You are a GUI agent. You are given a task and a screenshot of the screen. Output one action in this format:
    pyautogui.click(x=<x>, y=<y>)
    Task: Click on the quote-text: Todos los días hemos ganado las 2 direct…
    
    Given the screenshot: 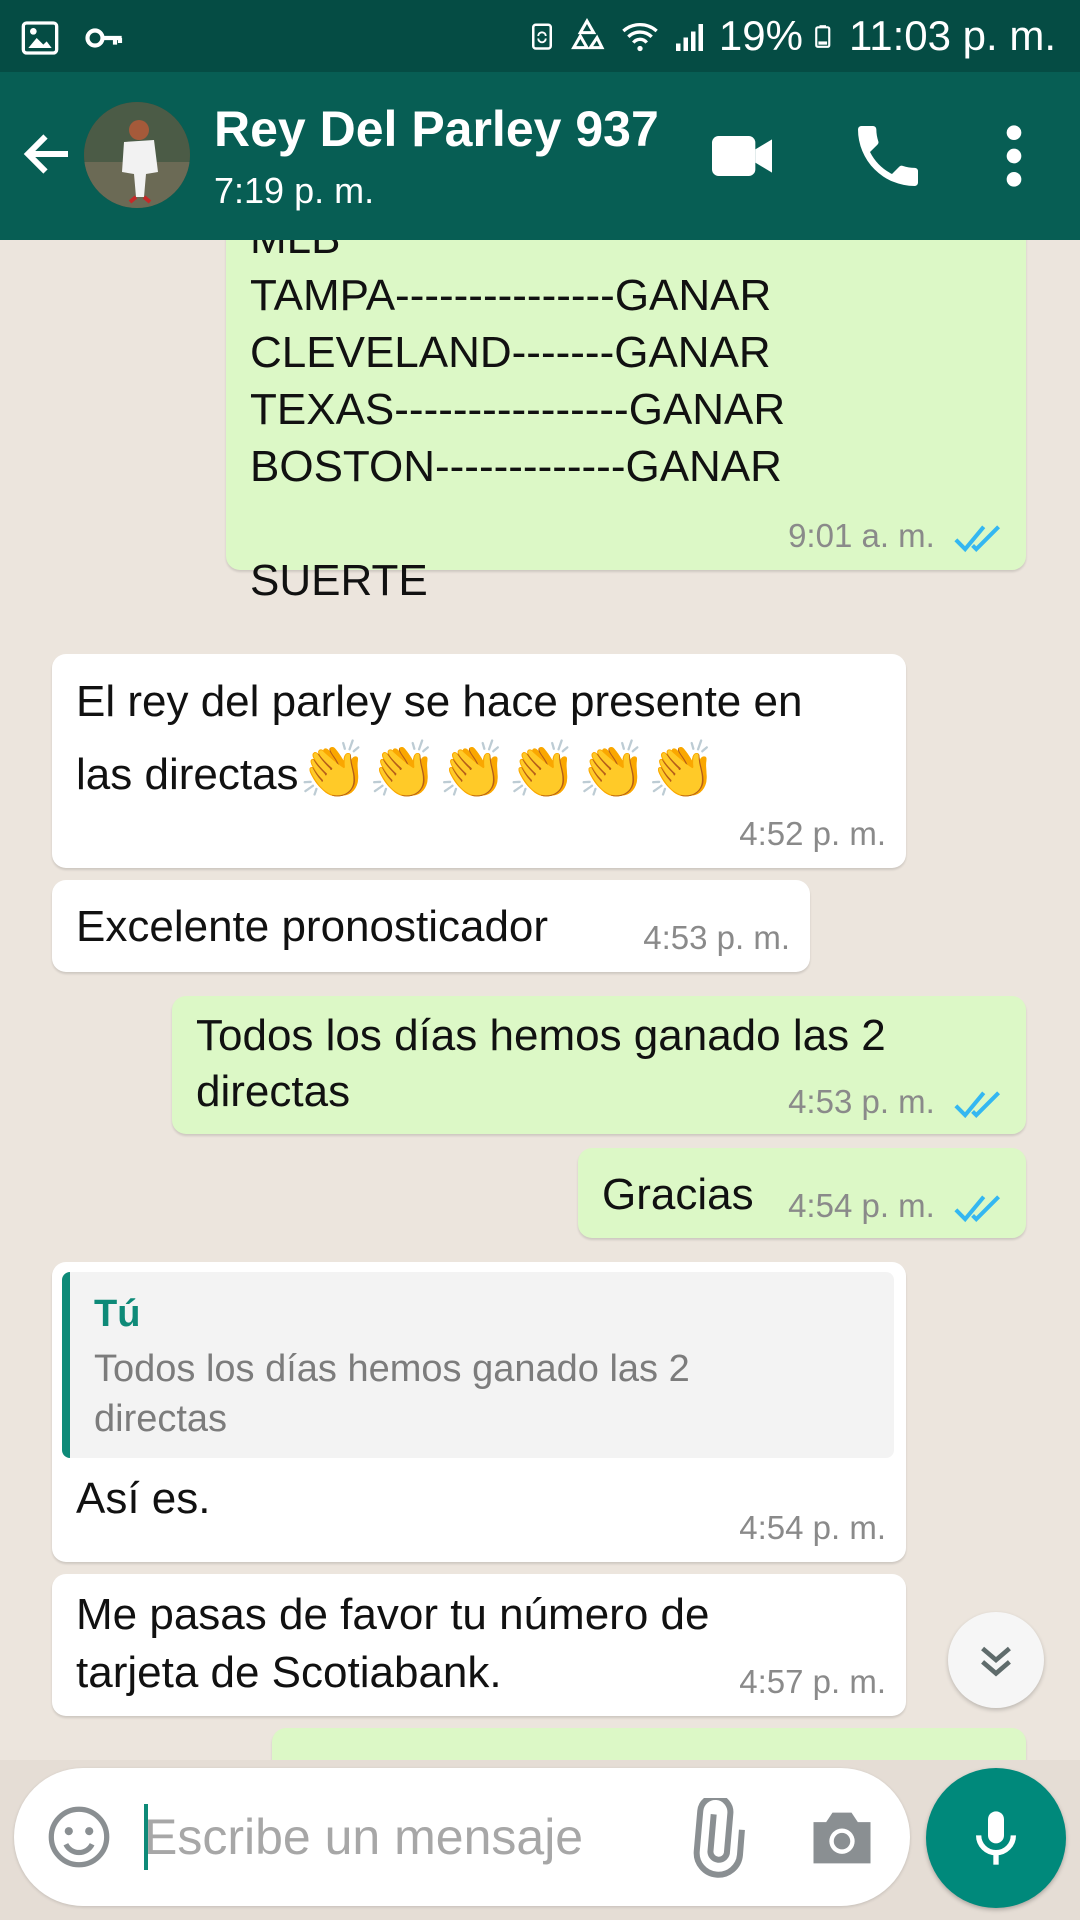 What is the action you would take?
    pyautogui.click(x=392, y=1394)
    